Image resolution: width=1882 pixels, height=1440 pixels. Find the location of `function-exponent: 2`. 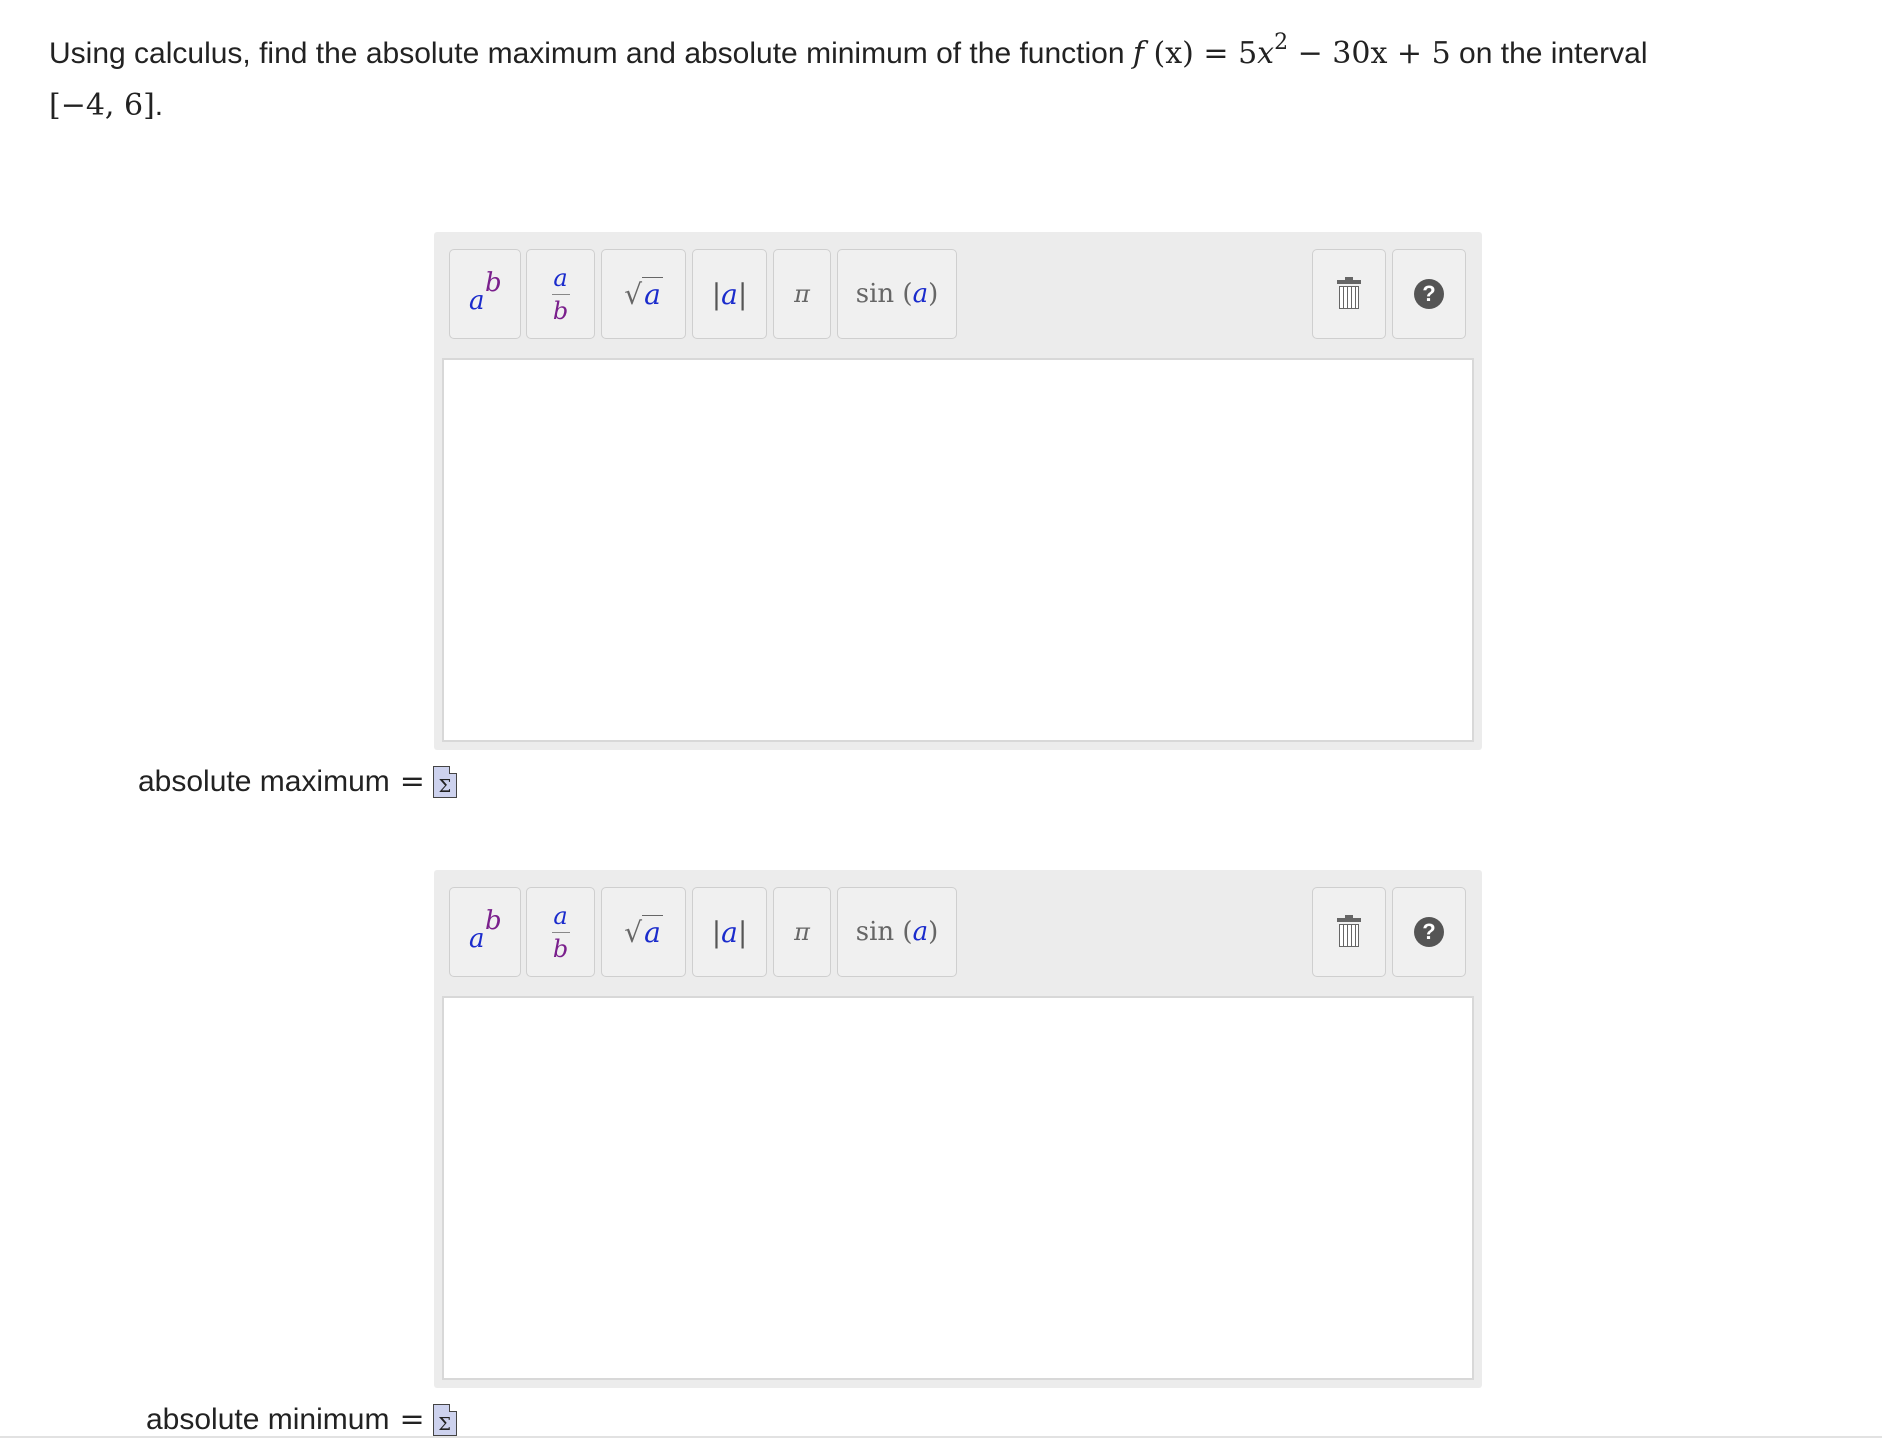

function-exponent: 2 is located at coordinates (1281, 42).